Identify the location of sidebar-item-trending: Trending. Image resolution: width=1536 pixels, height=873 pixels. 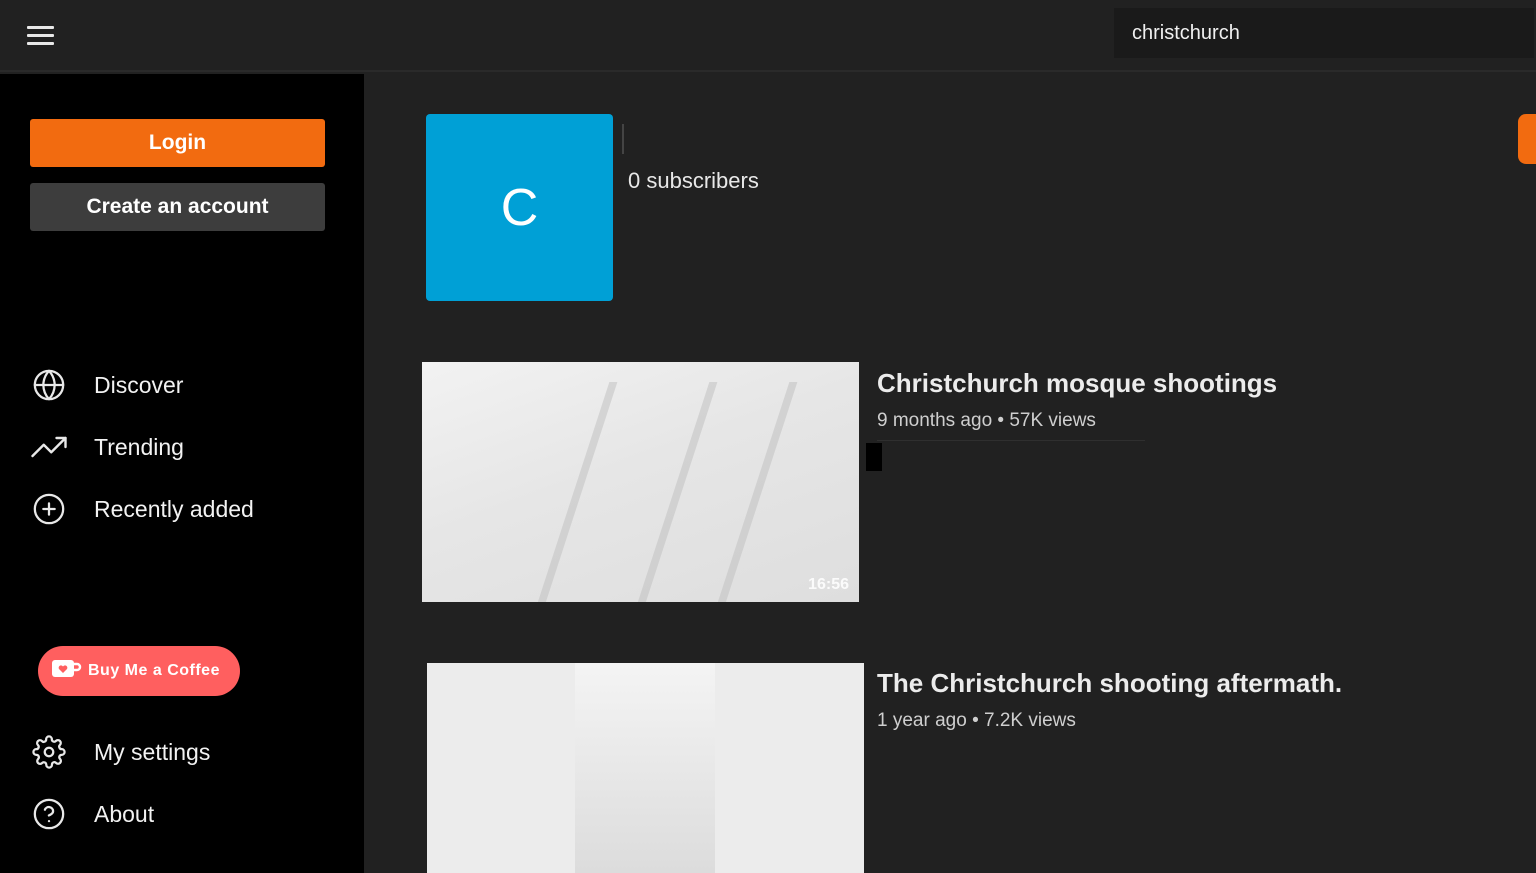
(107, 447).